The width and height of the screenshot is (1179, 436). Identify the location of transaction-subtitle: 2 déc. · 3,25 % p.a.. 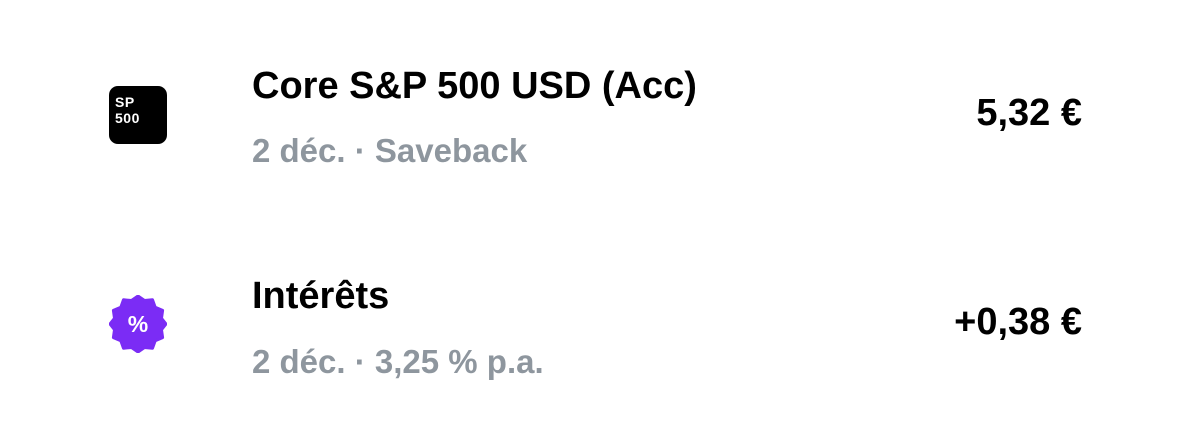
(398, 361).